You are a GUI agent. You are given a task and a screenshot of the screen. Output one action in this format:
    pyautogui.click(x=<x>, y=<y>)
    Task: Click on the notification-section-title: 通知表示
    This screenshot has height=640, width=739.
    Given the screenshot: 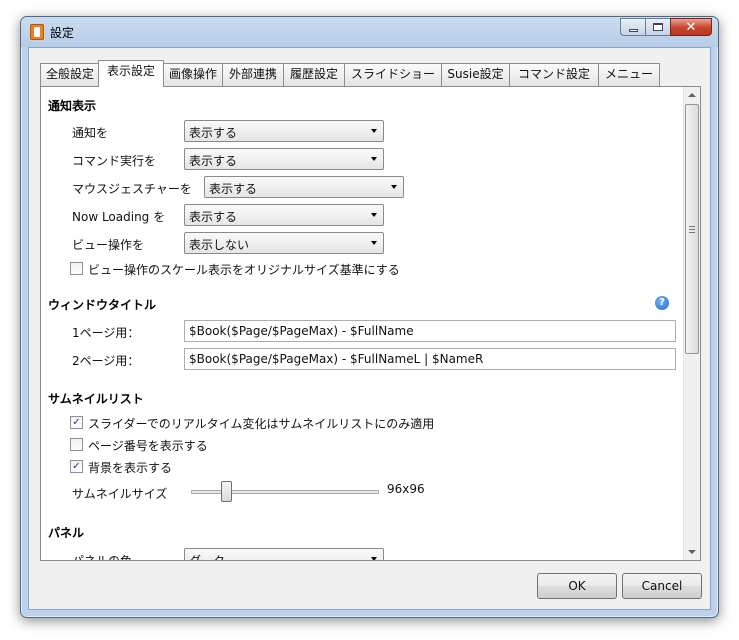 What is the action you would take?
    pyautogui.click(x=72, y=106)
    